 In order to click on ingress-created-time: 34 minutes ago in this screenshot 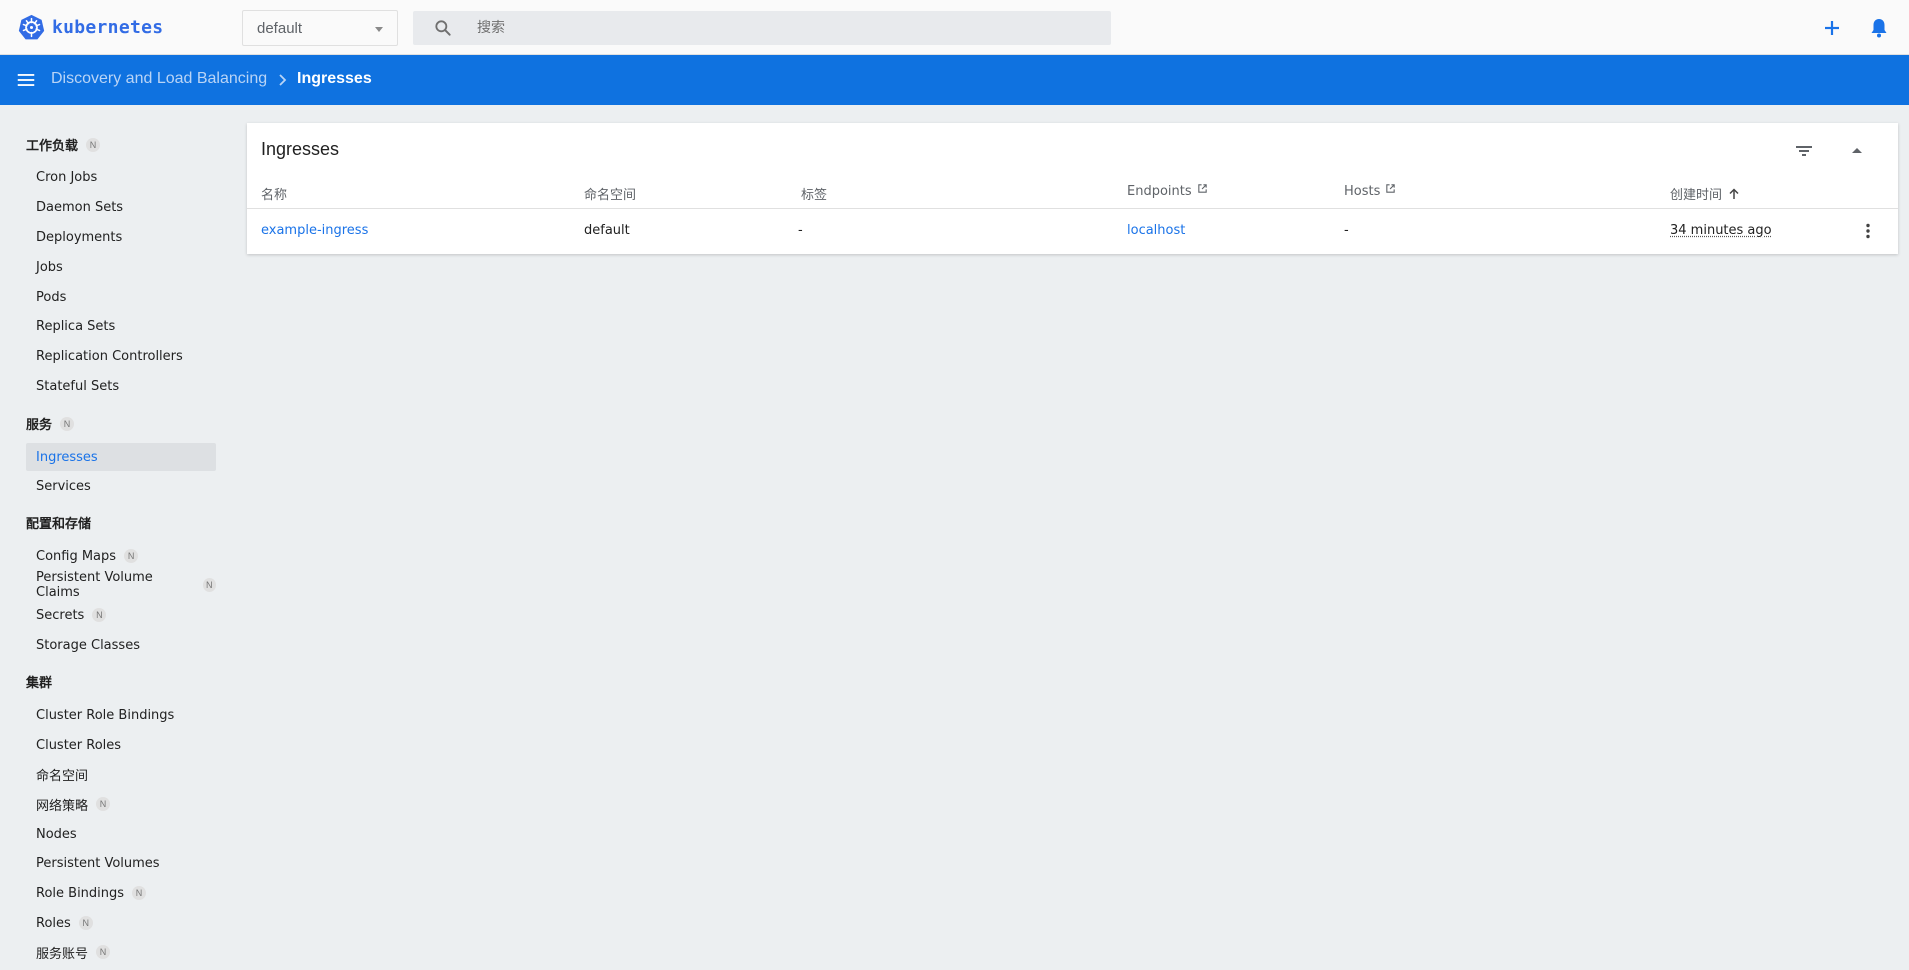, I will do `click(1721, 230)`.